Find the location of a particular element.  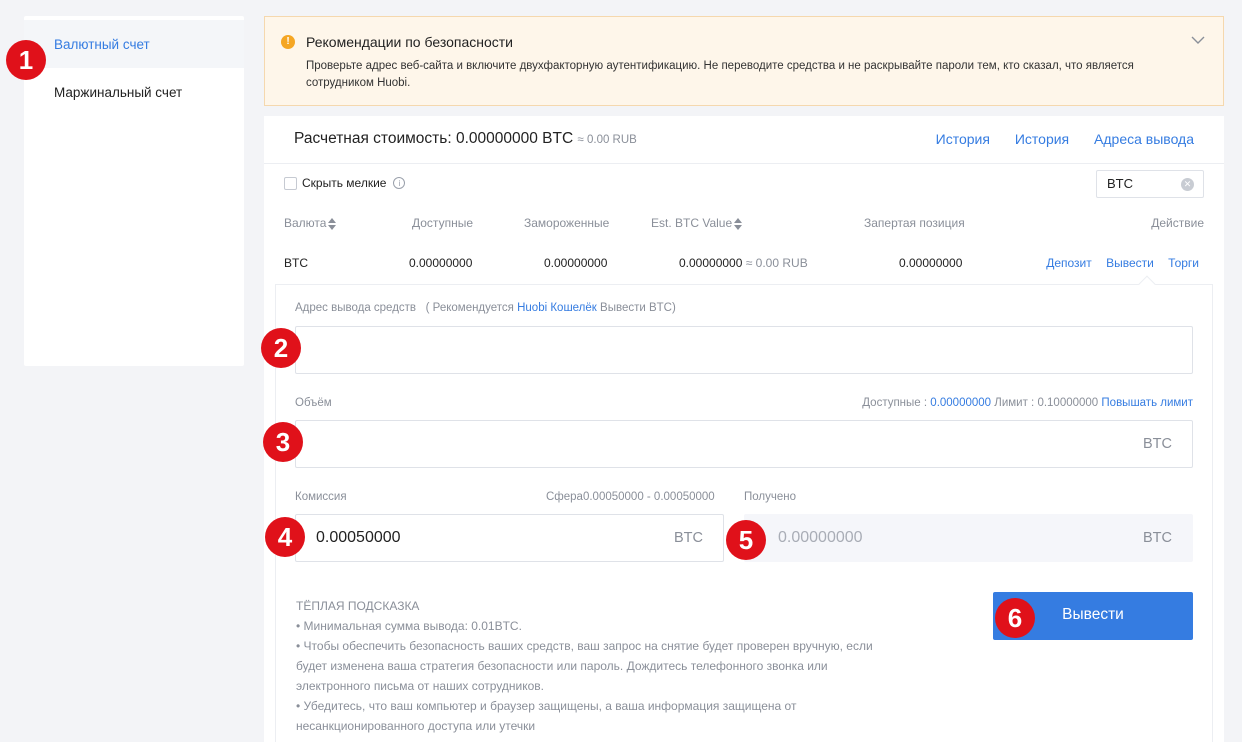

hide-small-label: Скрыть мелкие is located at coordinates (344, 183).